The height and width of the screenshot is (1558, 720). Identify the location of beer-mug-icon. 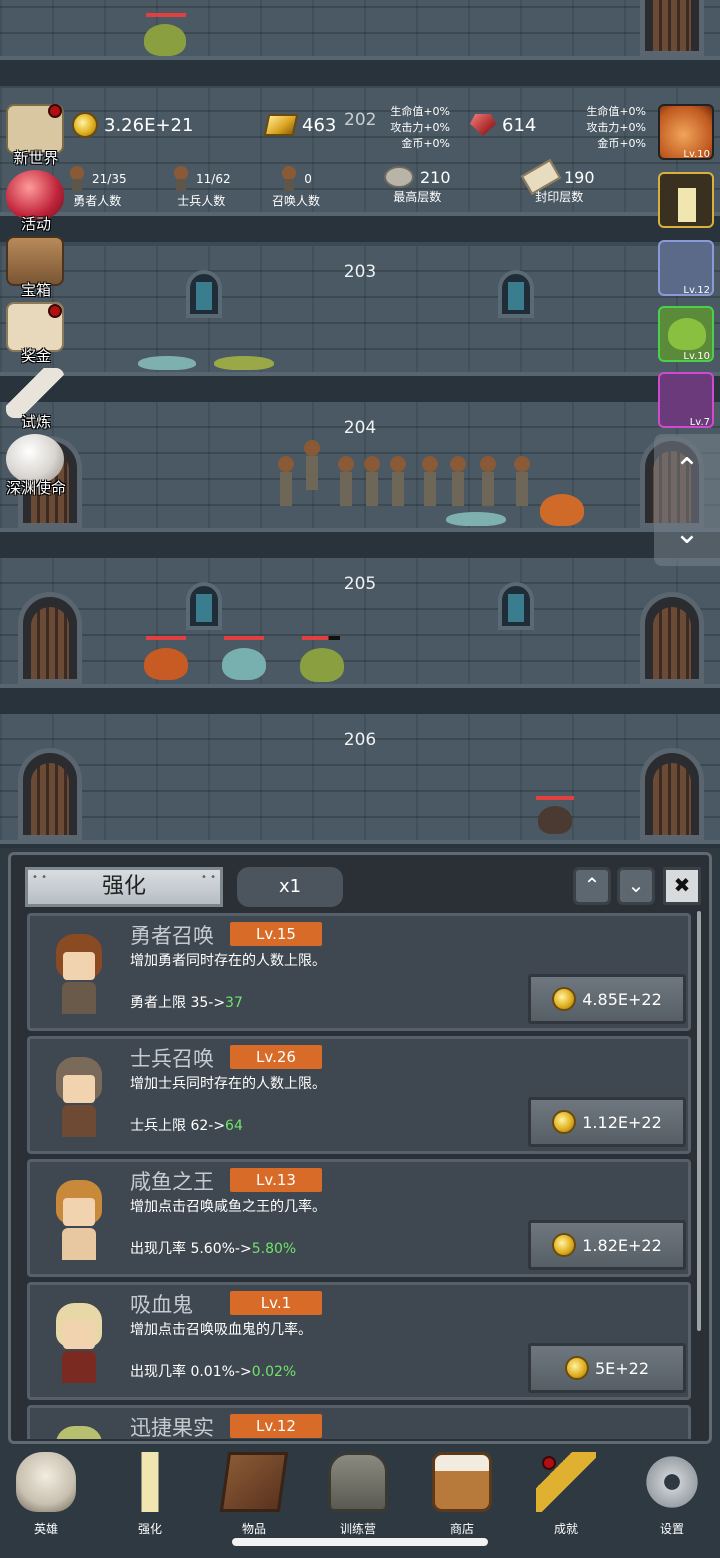
(462, 1482).